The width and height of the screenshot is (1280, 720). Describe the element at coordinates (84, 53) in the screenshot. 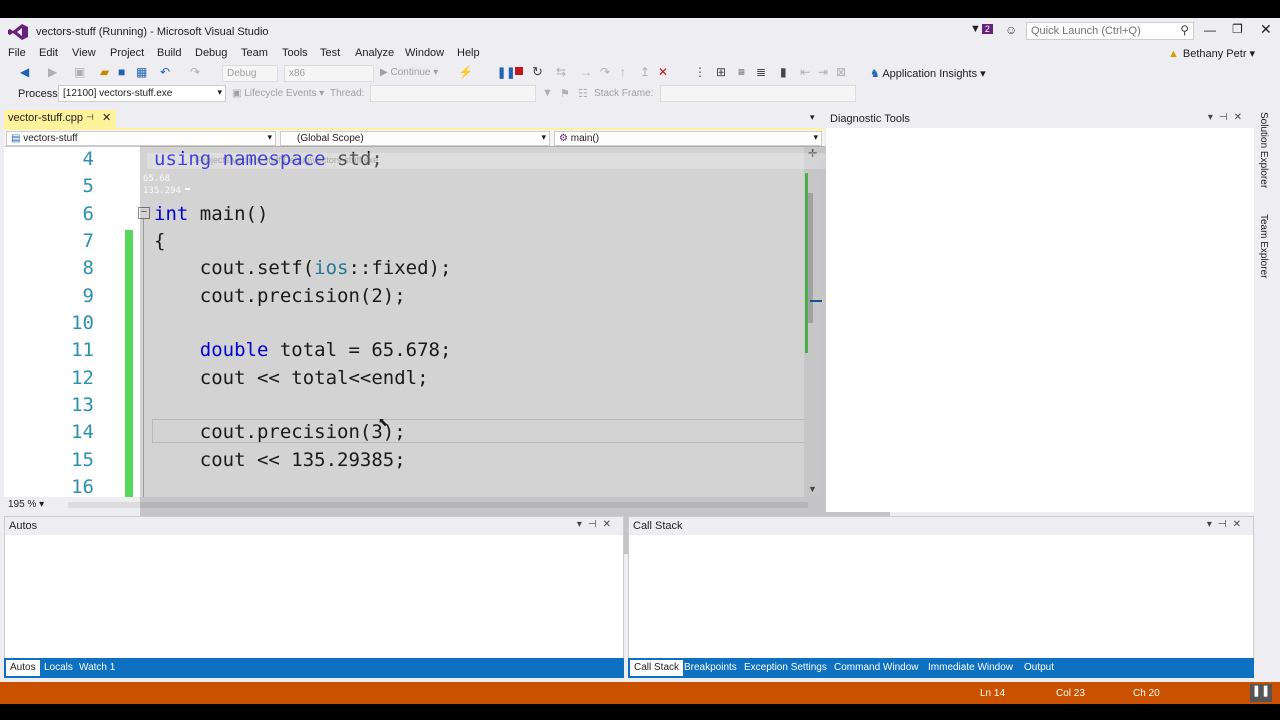

I see `menu-view: View` at that location.